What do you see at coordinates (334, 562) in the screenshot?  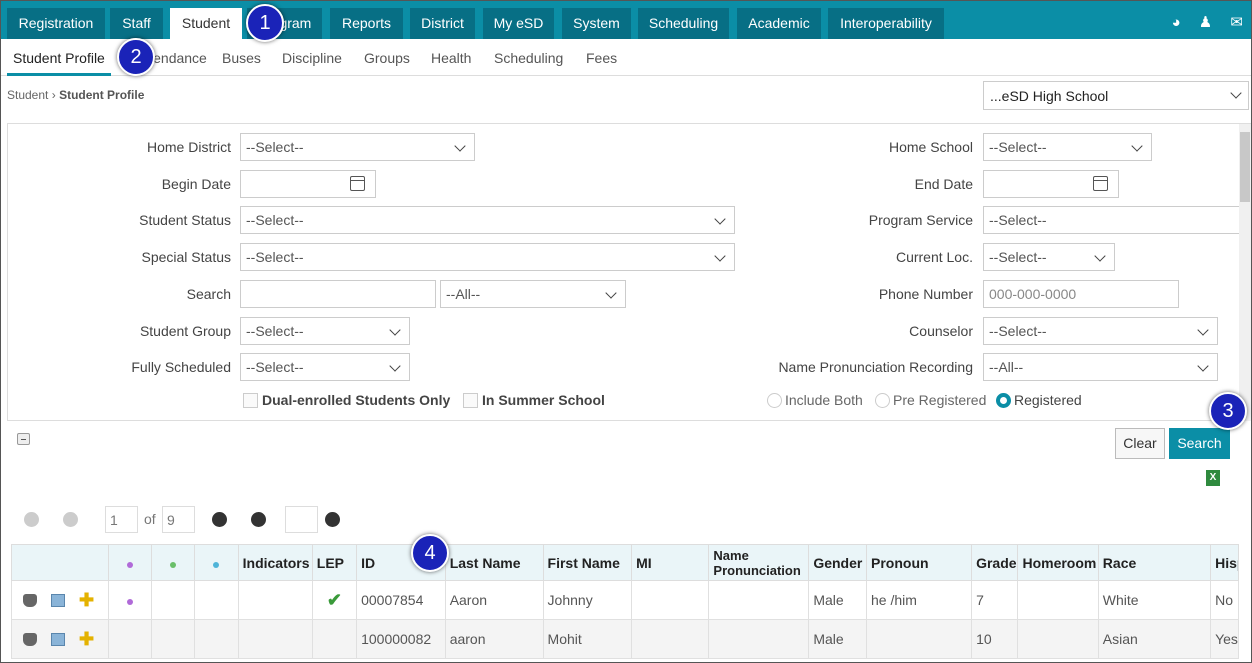 I see `column-header-lep: LEP` at bounding box center [334, 562].